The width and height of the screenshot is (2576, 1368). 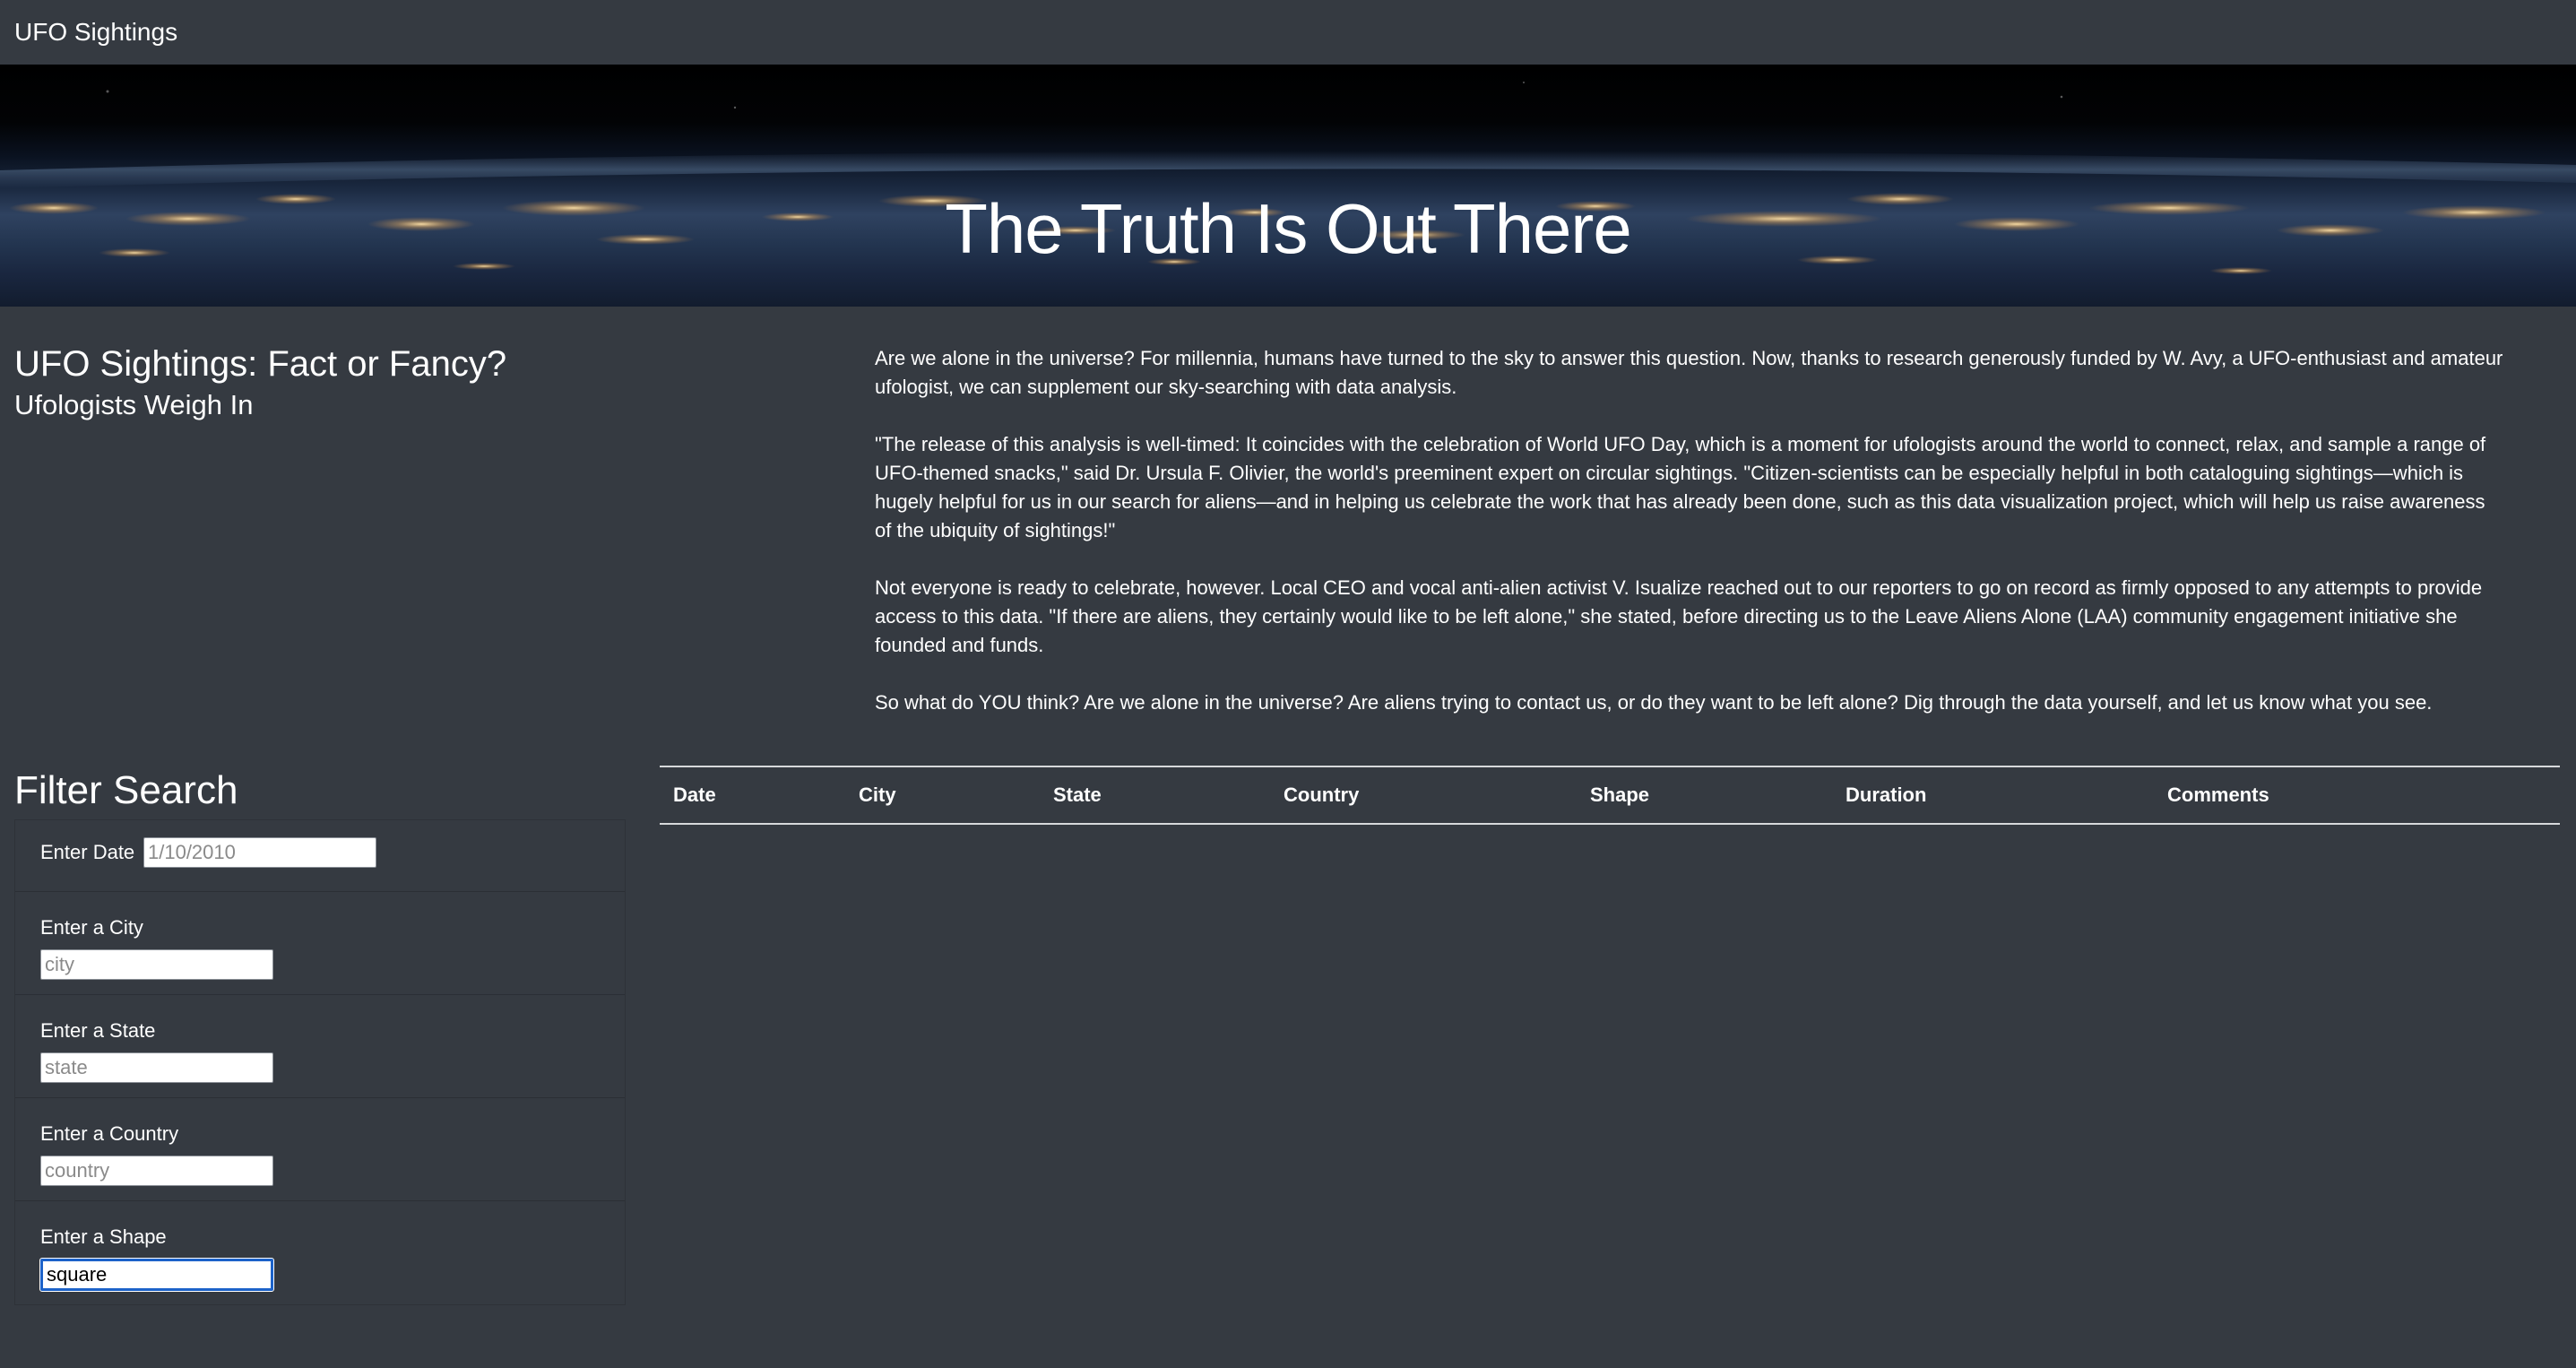 I want to click on navbar: UFO Sightings, so click(x=1288, y=32).